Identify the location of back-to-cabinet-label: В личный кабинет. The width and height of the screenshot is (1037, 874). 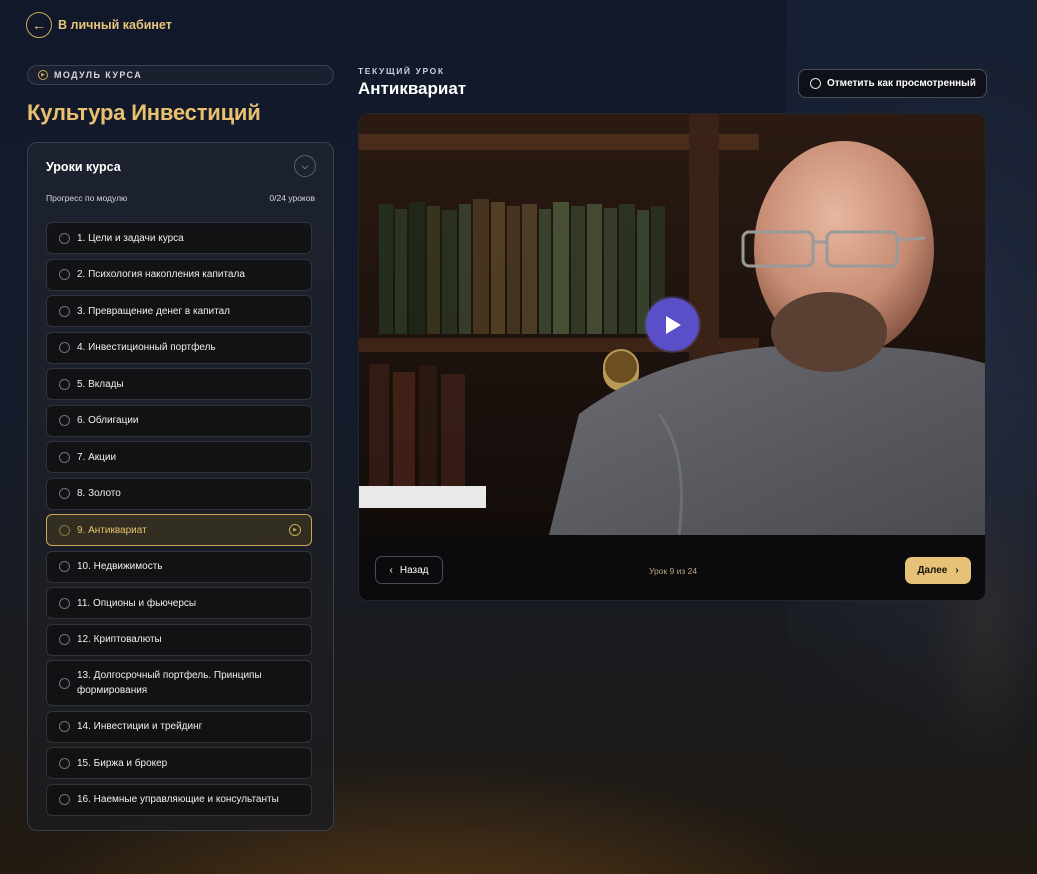
(115, 25).